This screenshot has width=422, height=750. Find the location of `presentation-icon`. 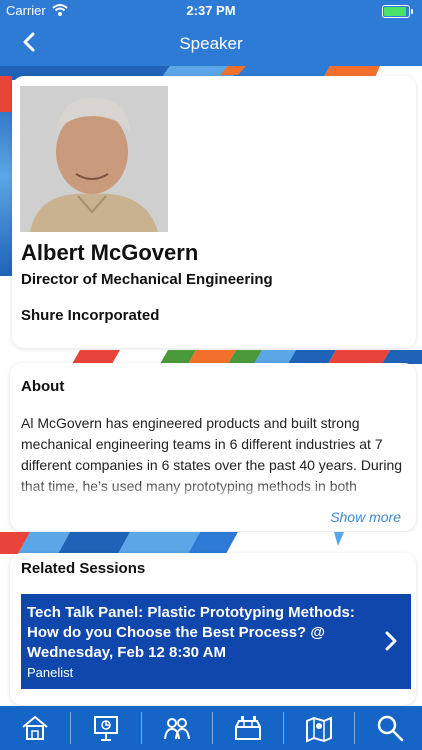

presentation-icon is located at coordinates (106, 728).